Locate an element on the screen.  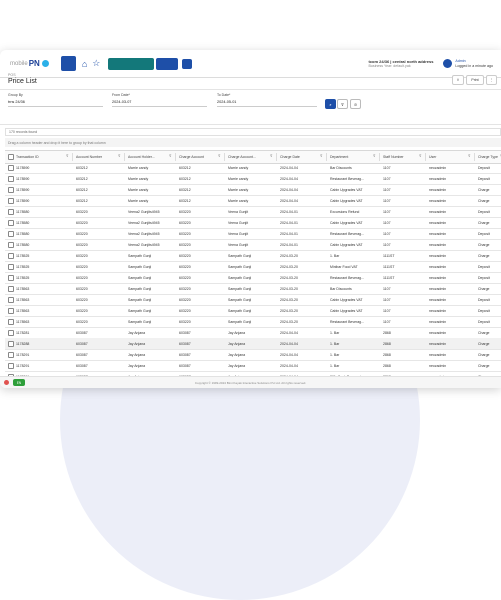
table-cell: Jay Anjana is located at coordinates (237, 365).